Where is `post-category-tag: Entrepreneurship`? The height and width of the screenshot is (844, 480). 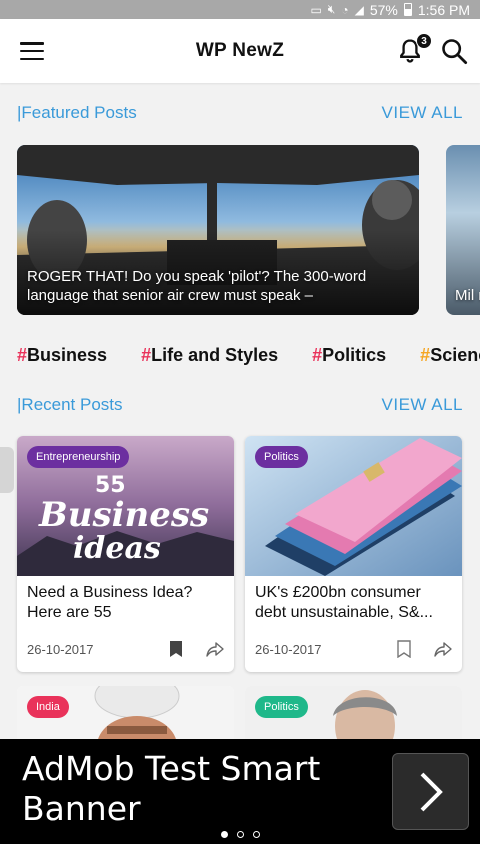 post-category-tag: Entrepreneurship is located at coordinates (78, 457).